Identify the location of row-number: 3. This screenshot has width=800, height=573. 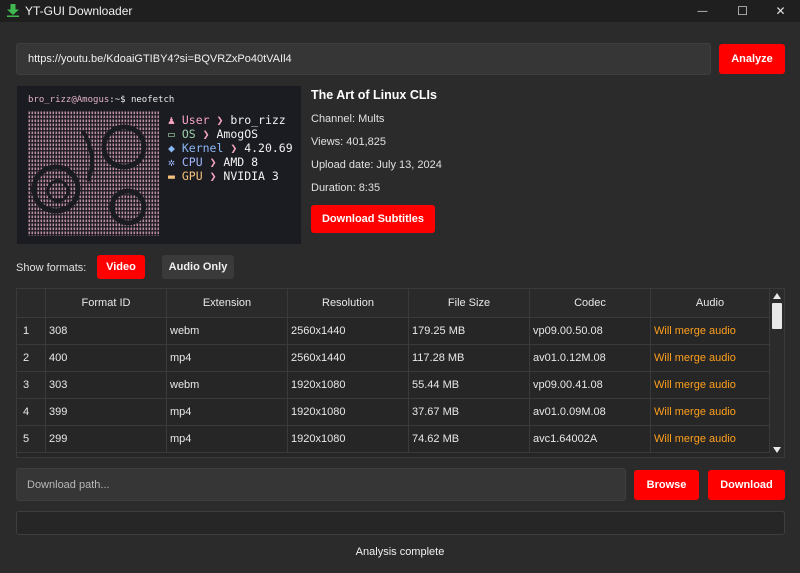
(31, 385).